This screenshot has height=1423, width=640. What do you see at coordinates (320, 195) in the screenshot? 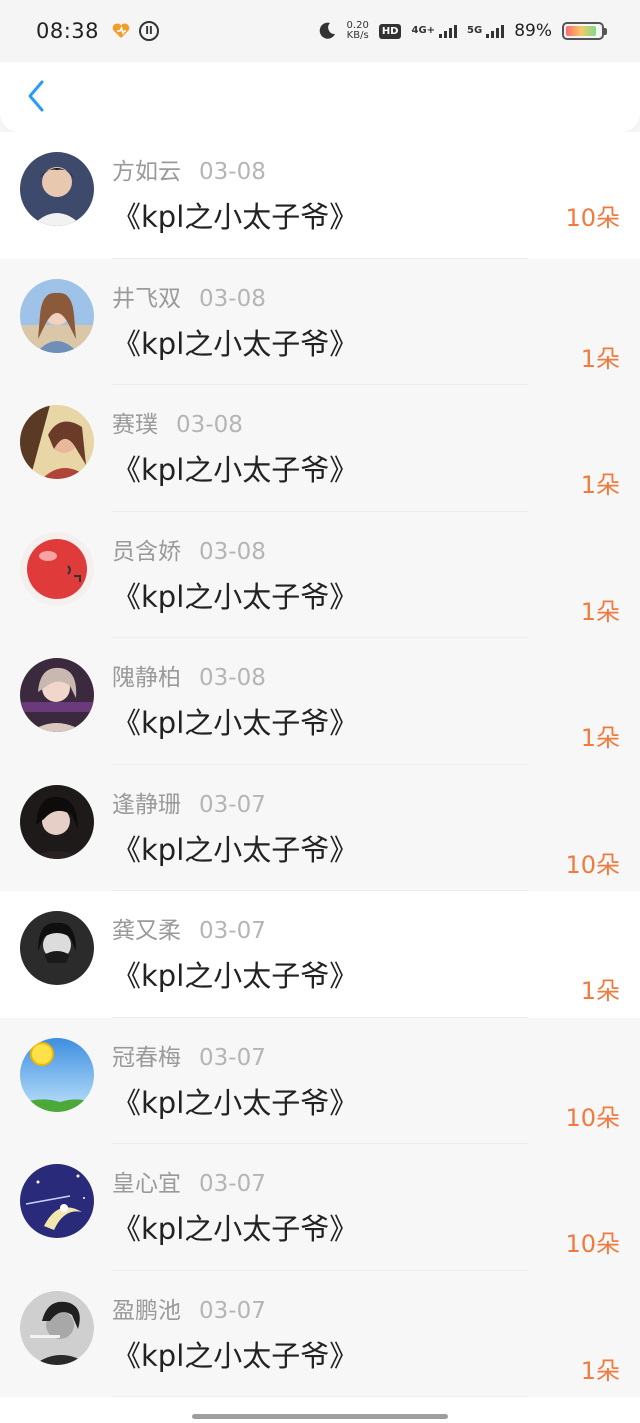
I see `list-item: 方如云 03-08 《kpl之小太子爷》 10朵` at bounding box center [320, 195].